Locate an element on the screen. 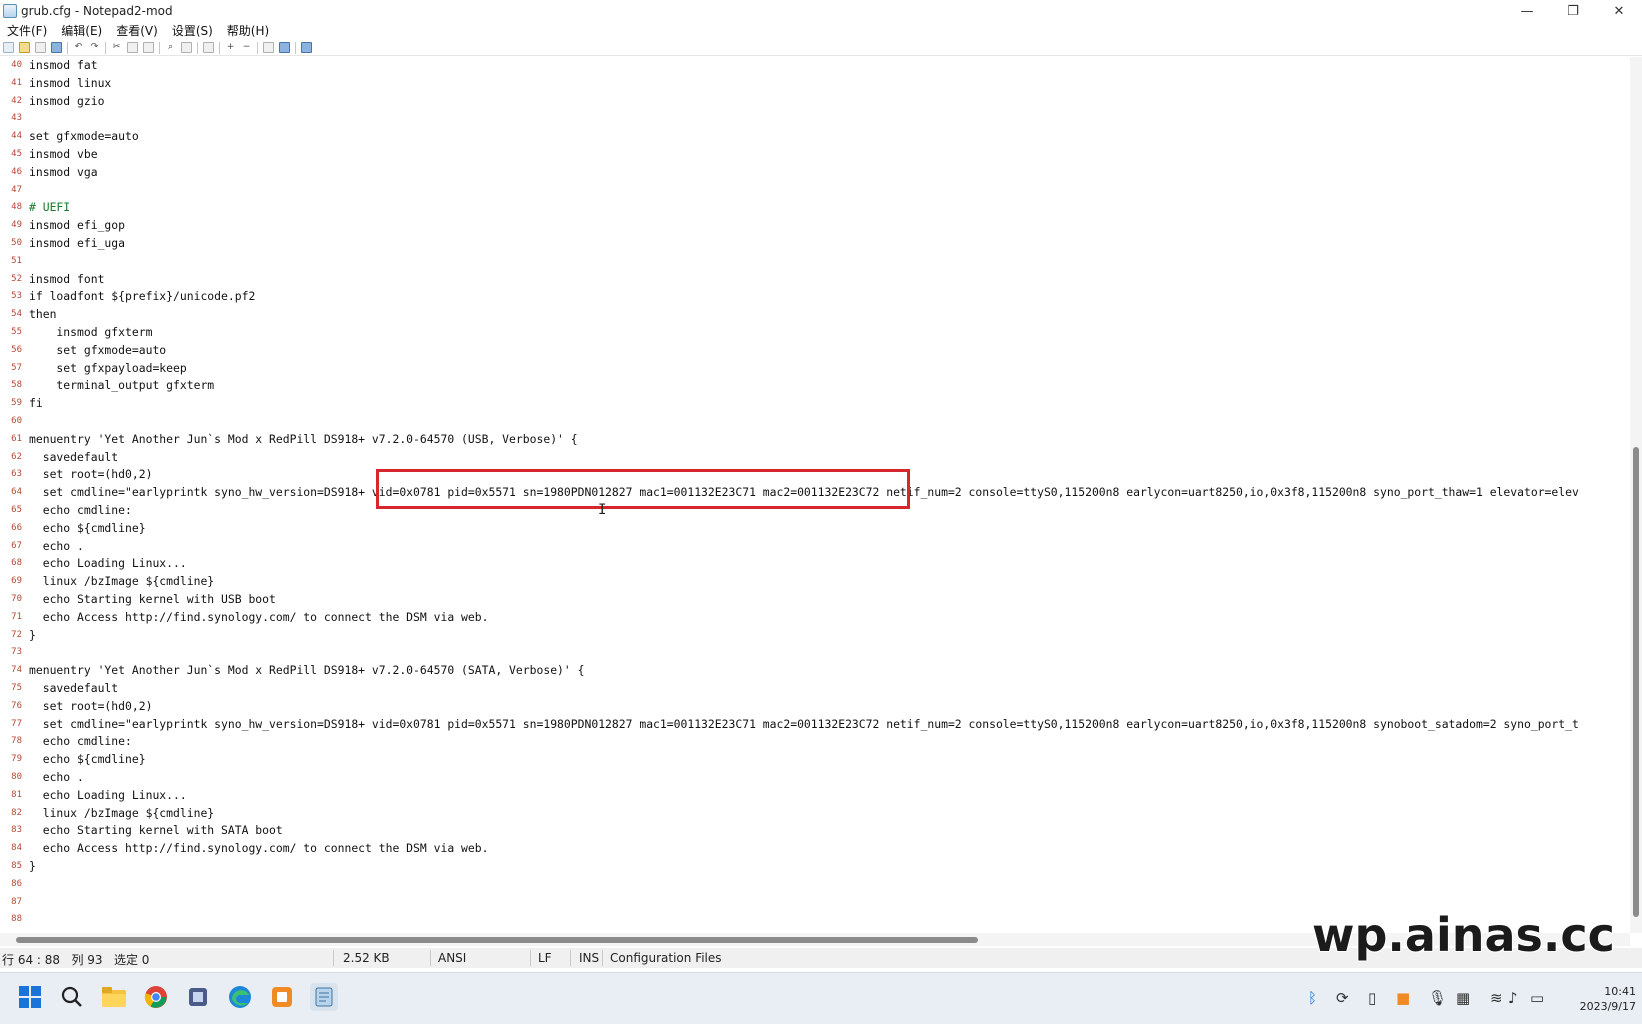 The width and height of the screenshot is (1642, 1024). customize-icon is located at coordinates (284, 47).